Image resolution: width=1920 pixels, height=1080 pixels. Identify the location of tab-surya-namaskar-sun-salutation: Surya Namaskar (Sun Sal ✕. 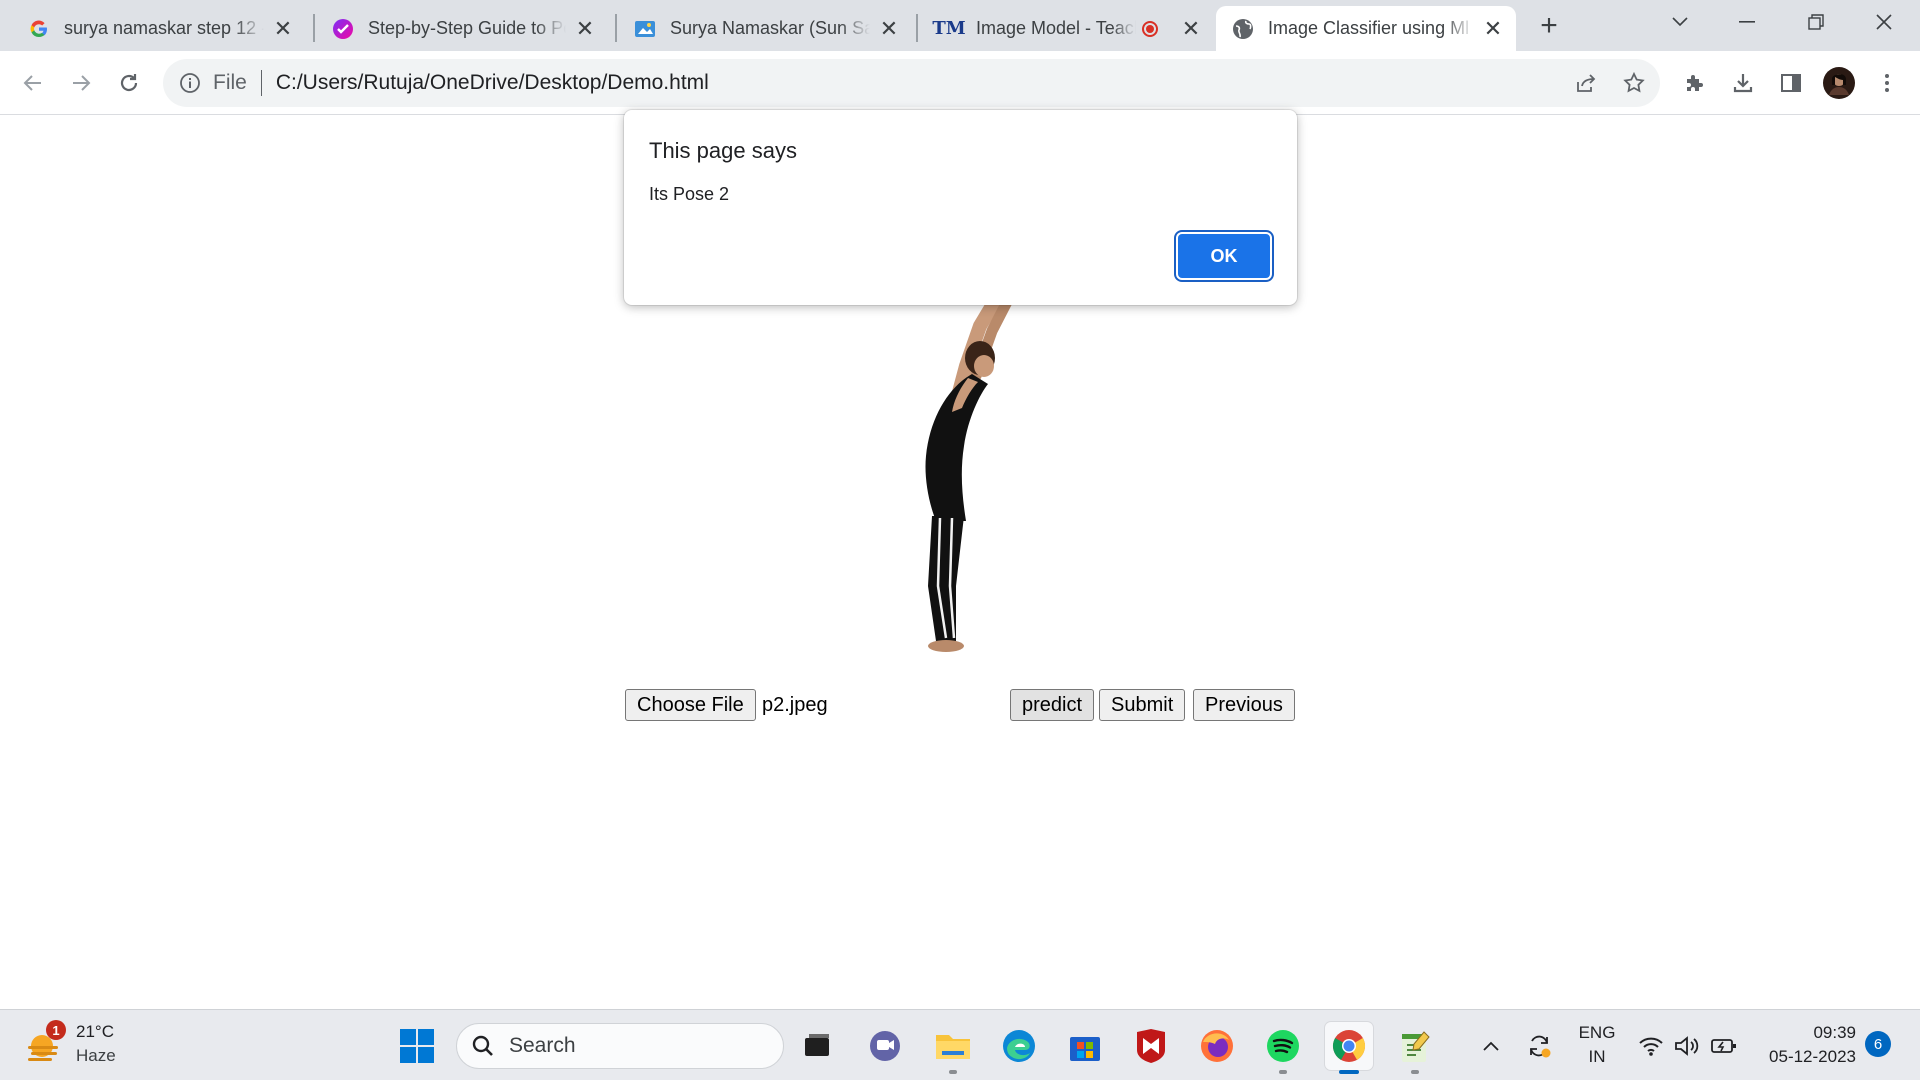
(759, 28).